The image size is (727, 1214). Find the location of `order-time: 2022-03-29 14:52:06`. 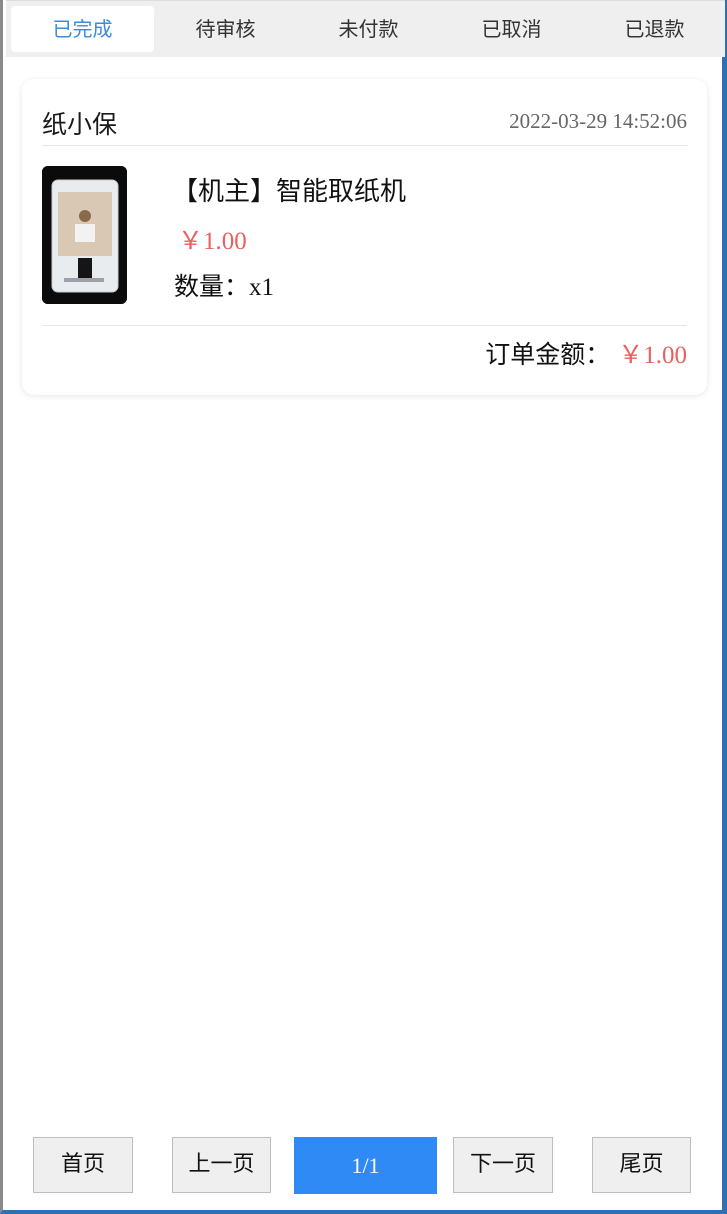

order-time: 2022-03-29 14:52:06 is located at coordinates (598, 121).